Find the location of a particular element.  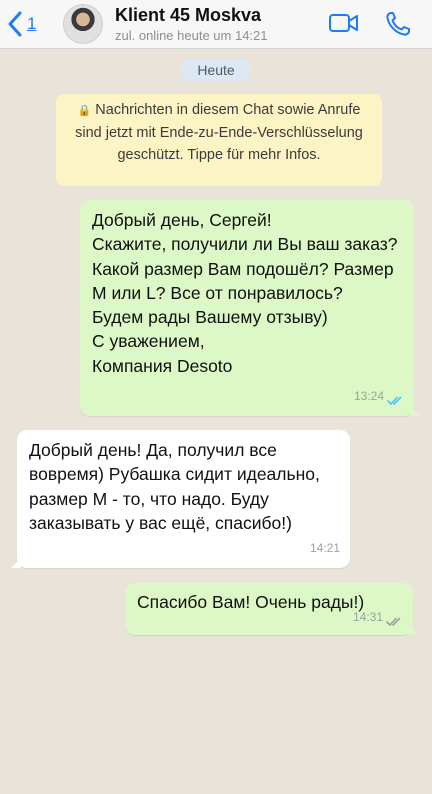

chevron-left-icon is located at coordinates (15, 24).